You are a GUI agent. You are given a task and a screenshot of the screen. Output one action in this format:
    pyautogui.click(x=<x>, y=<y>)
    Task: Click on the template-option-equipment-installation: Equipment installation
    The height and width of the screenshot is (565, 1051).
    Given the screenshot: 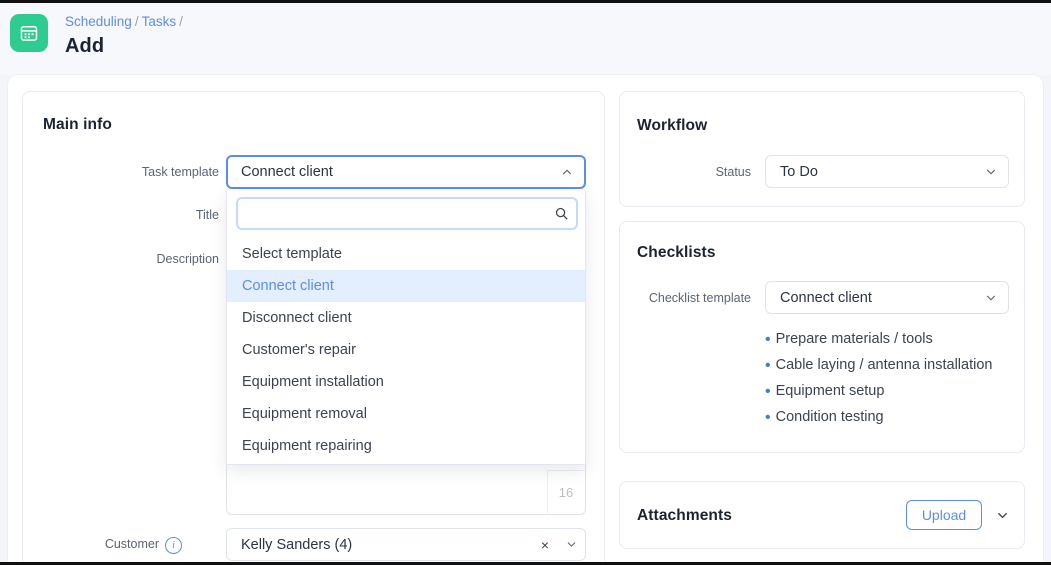 What is the action you would take?
    pyautogui.click(x=406, y=382)
    